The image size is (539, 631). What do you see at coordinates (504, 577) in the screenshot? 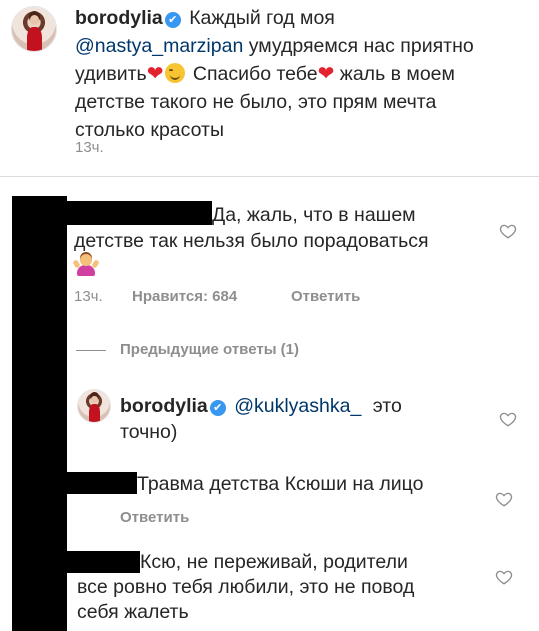
I see `comment3-like-heart-icon` at bounding box center [504, 577].